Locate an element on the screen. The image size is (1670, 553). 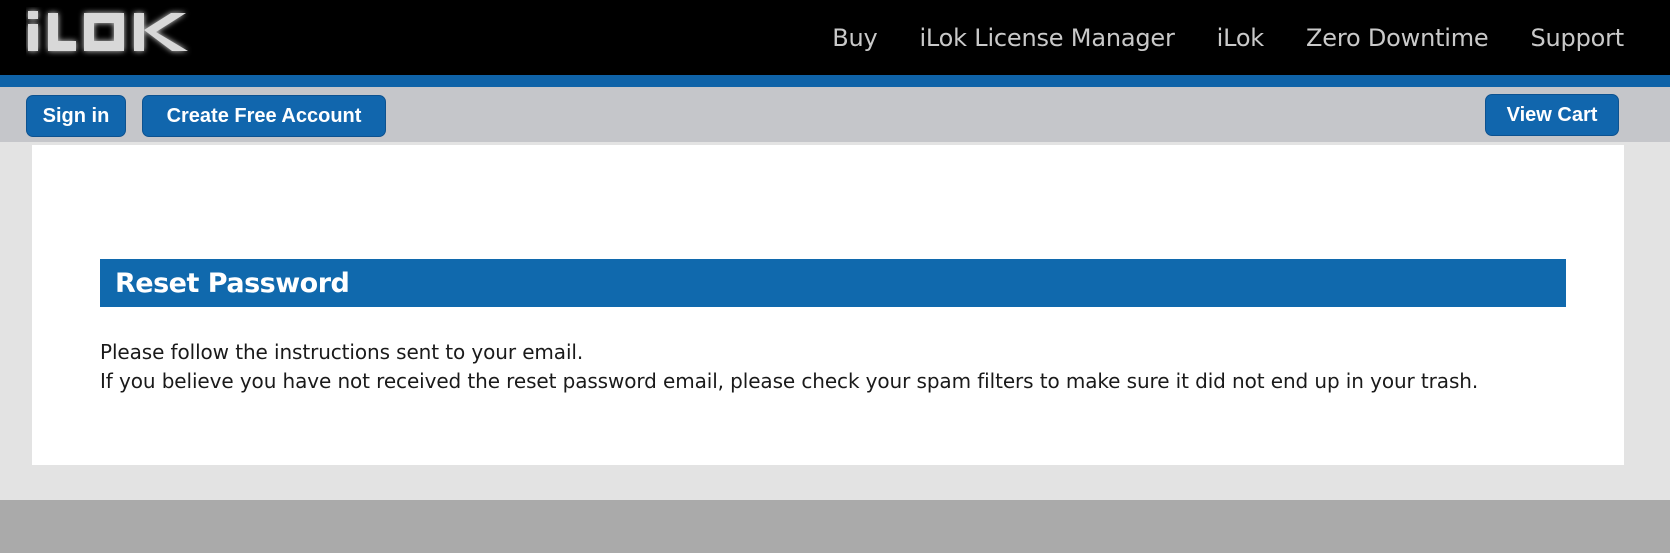
nav-zero-downtime: Zero Downtime is located at coordinates (1397, 38).